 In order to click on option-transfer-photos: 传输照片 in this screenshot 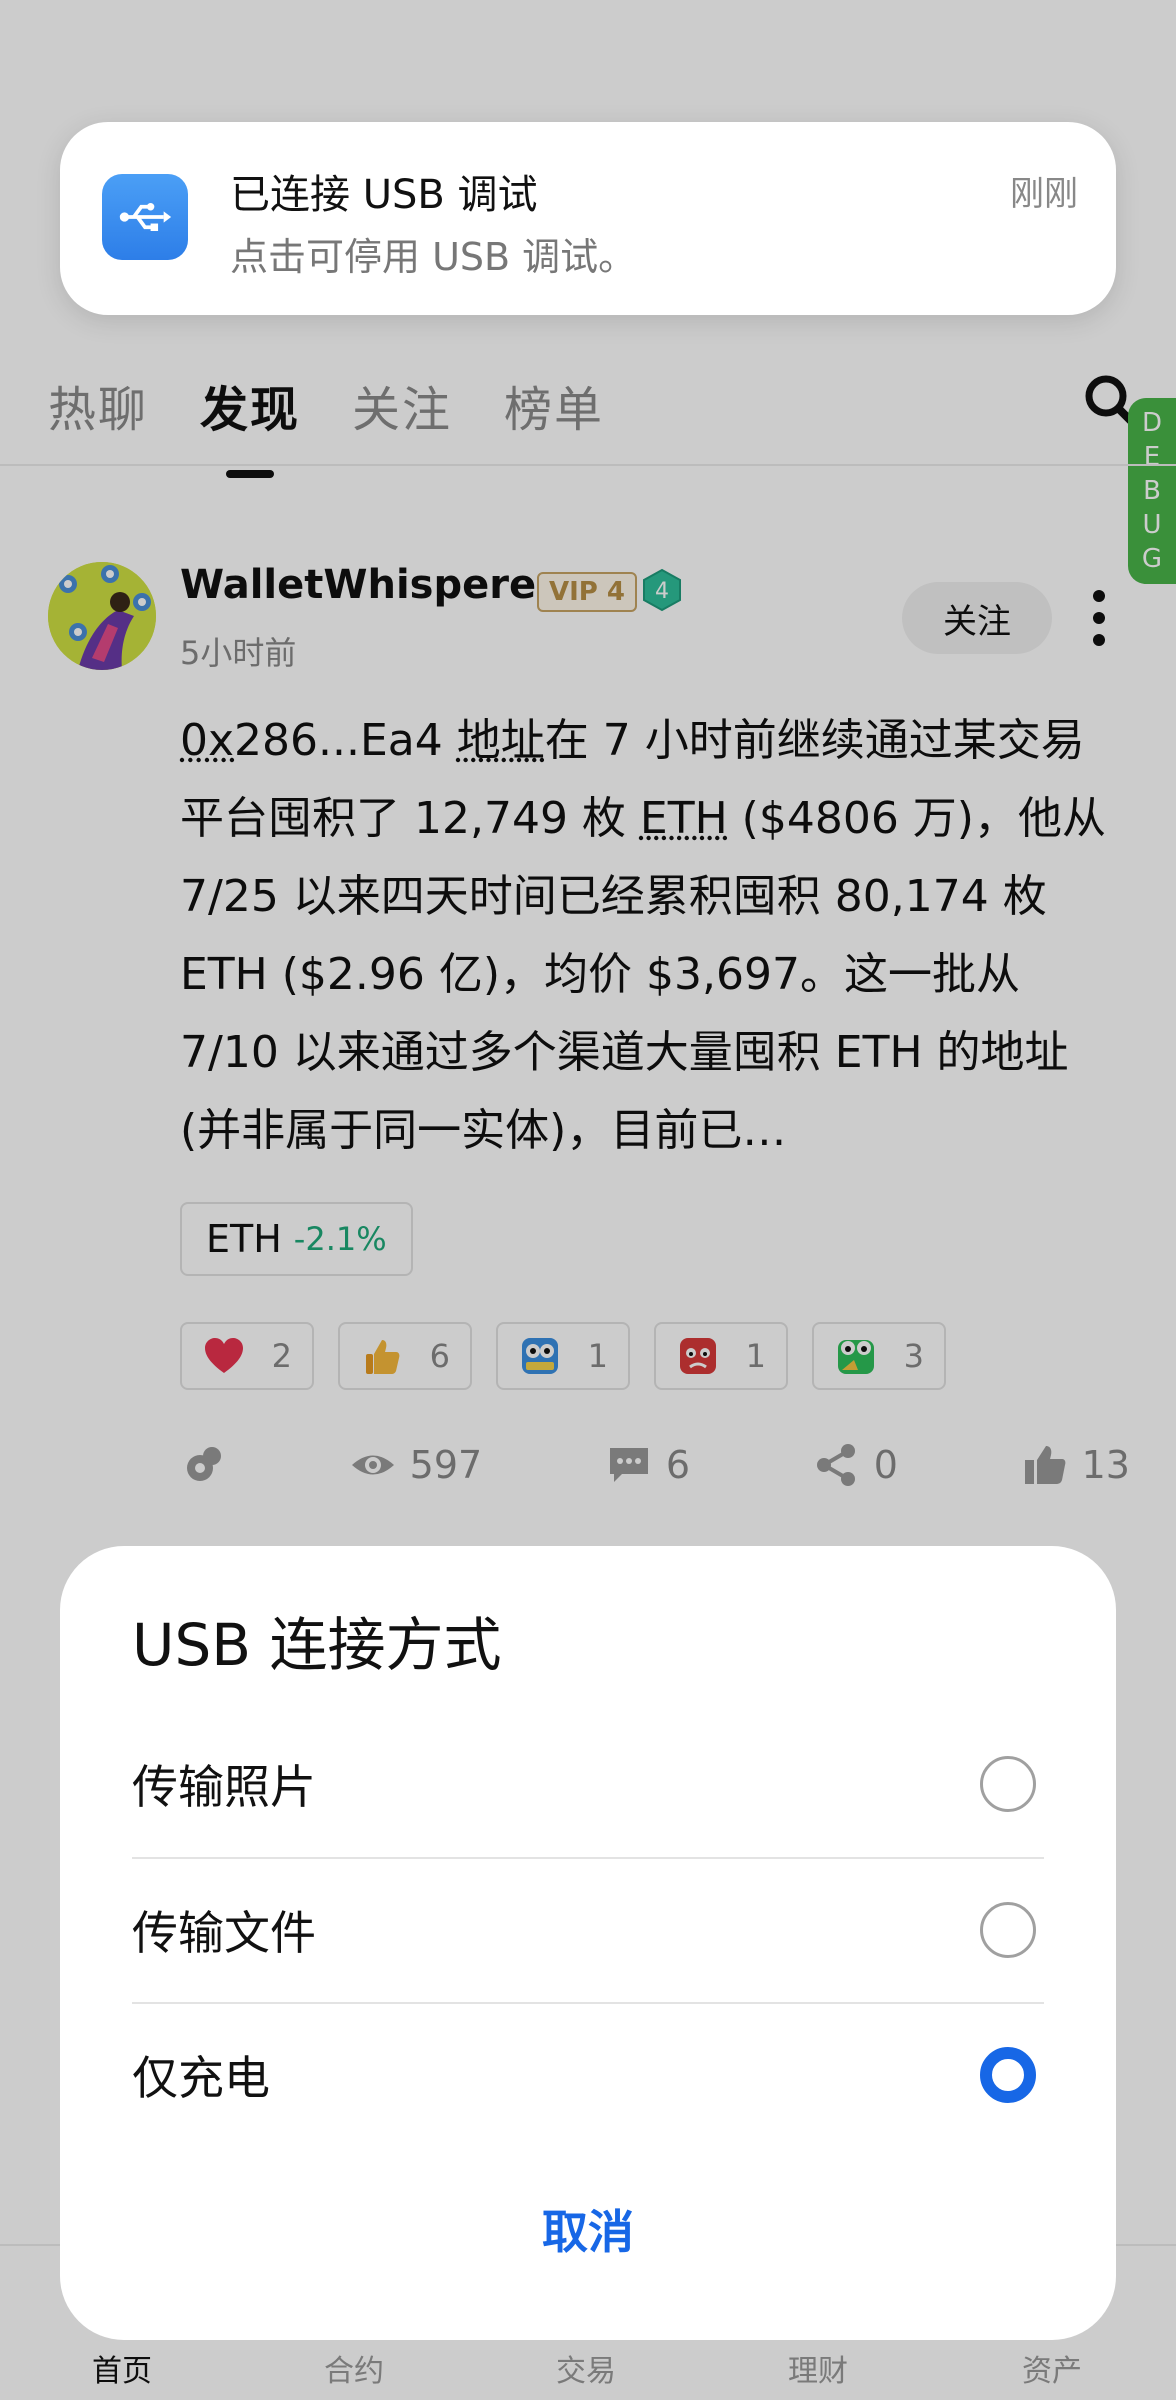, I will do `click(588, 1784)`.